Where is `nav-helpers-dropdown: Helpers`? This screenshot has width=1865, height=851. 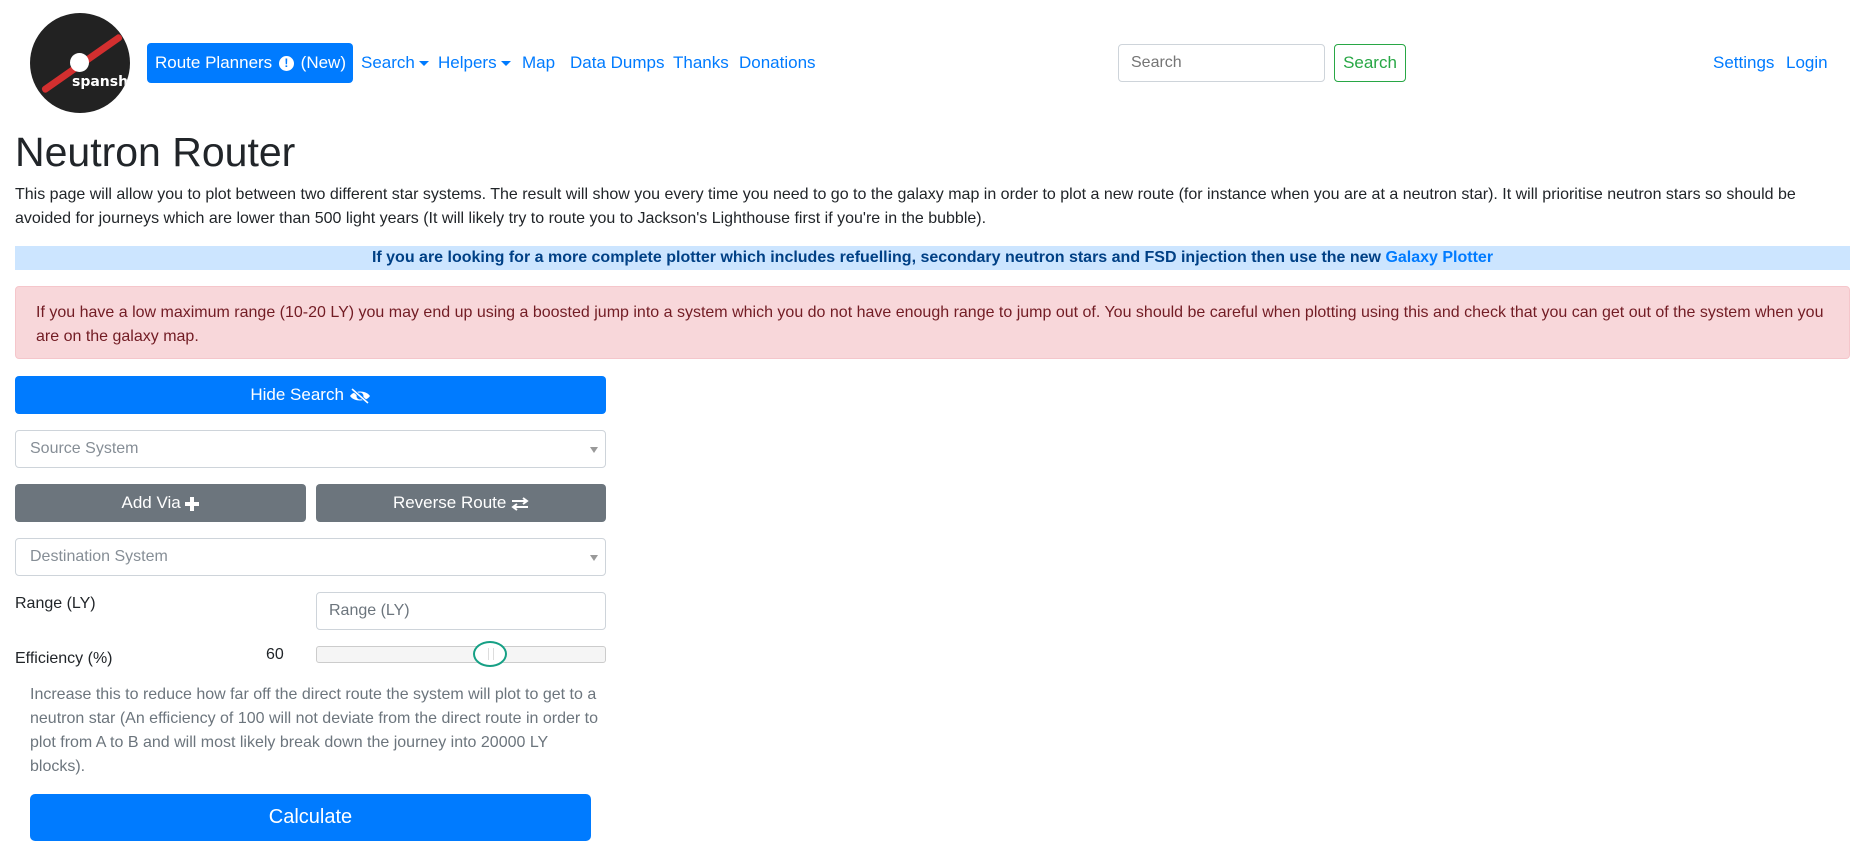
nav-helpers-dropdown: Helpers is located at coordinates (474, 63).